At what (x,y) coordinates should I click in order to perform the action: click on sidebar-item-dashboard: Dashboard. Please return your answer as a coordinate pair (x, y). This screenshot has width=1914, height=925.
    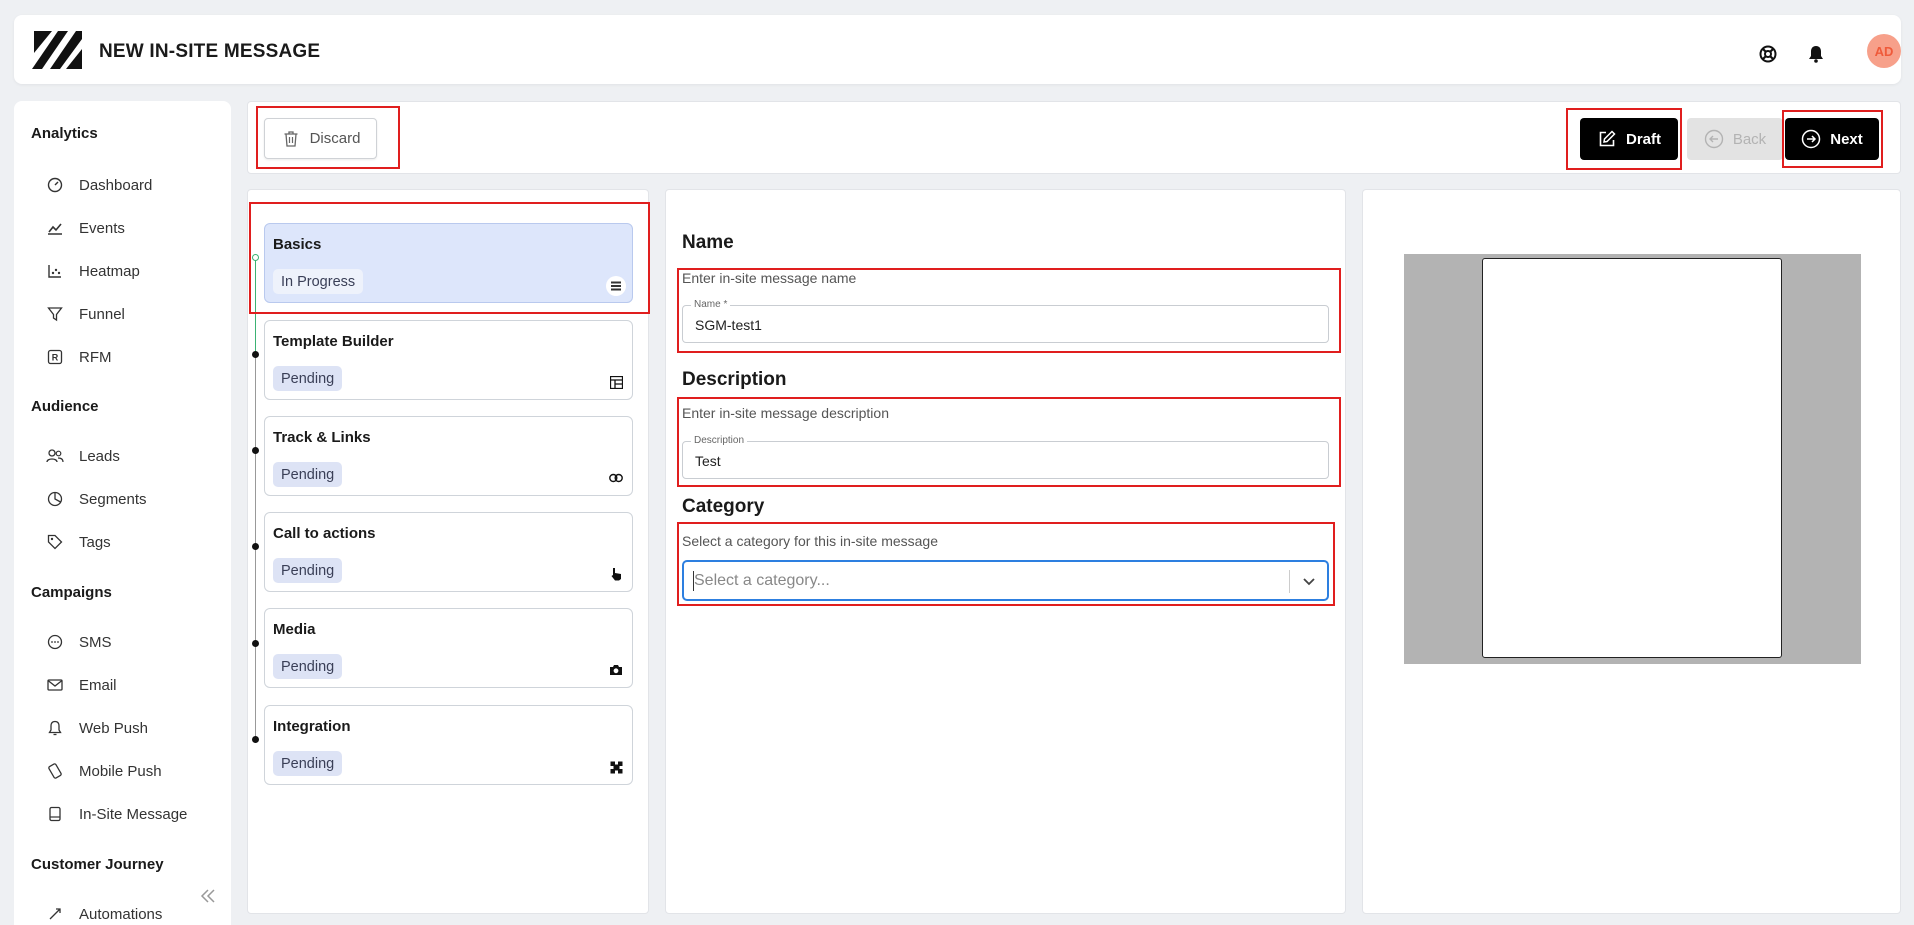
    Looking at the image, I should click on (98, 185).